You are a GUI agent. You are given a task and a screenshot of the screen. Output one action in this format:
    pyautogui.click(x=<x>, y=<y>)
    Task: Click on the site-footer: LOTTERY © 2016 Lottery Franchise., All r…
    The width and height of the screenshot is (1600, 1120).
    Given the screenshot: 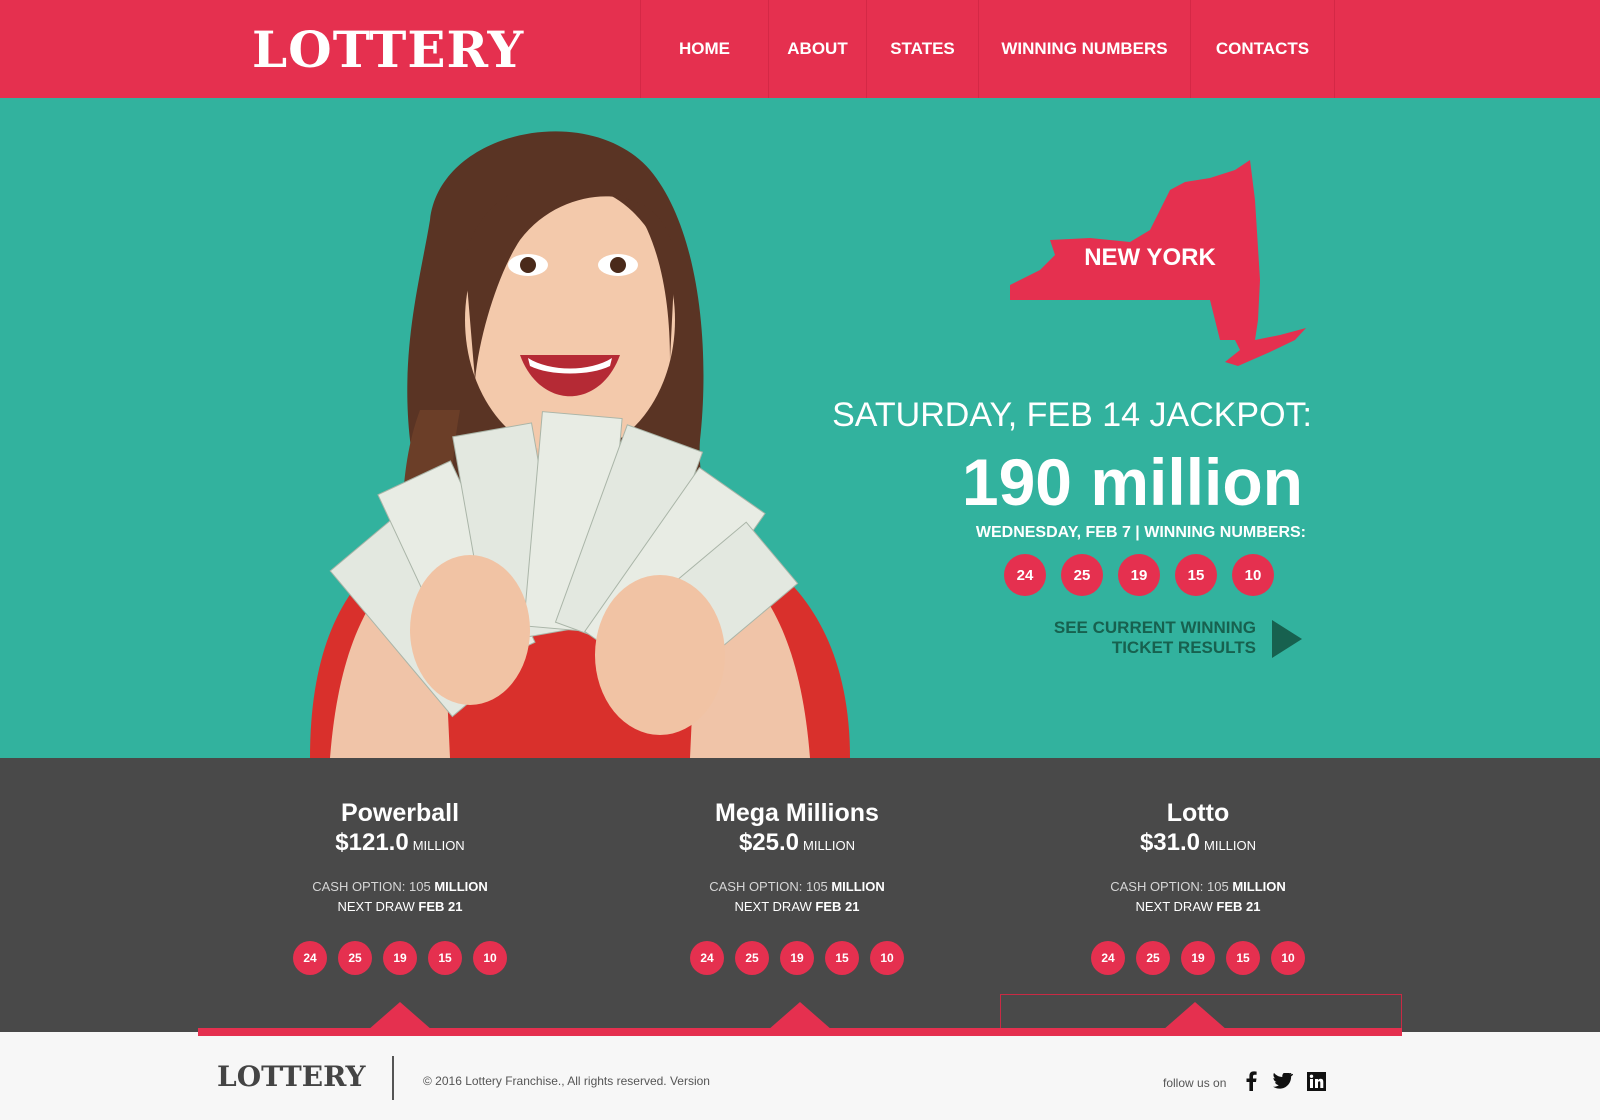 What is the action you would take?
    pyautogui.click(x=800, y=1078)
    